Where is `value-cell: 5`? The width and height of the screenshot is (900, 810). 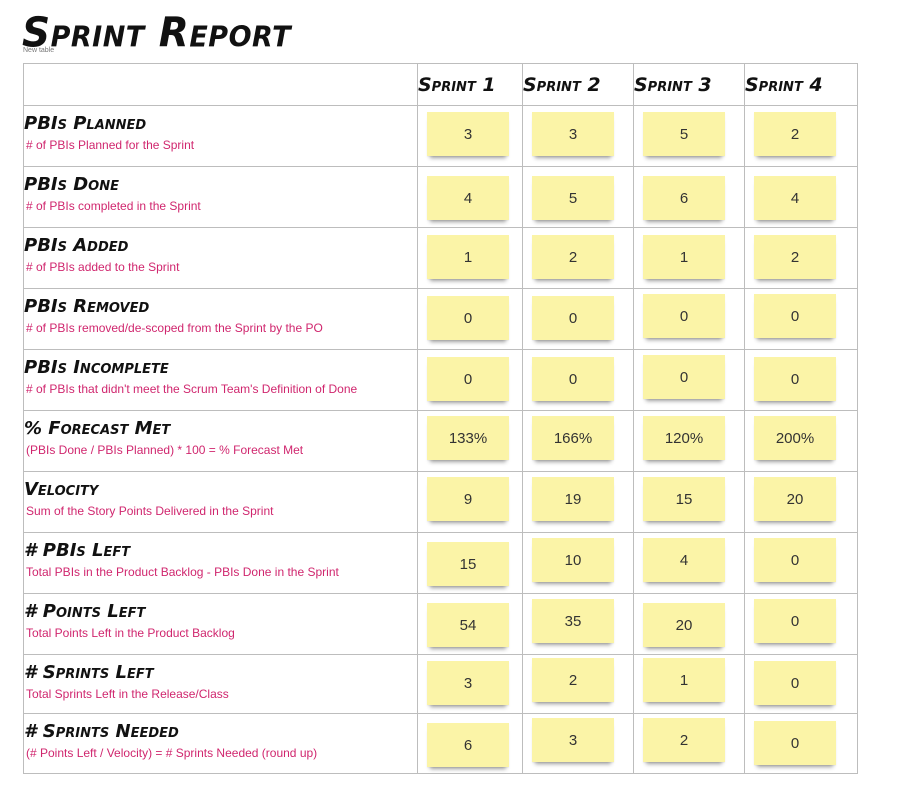 value-cell: 5 is located at coordinates (689, 136).